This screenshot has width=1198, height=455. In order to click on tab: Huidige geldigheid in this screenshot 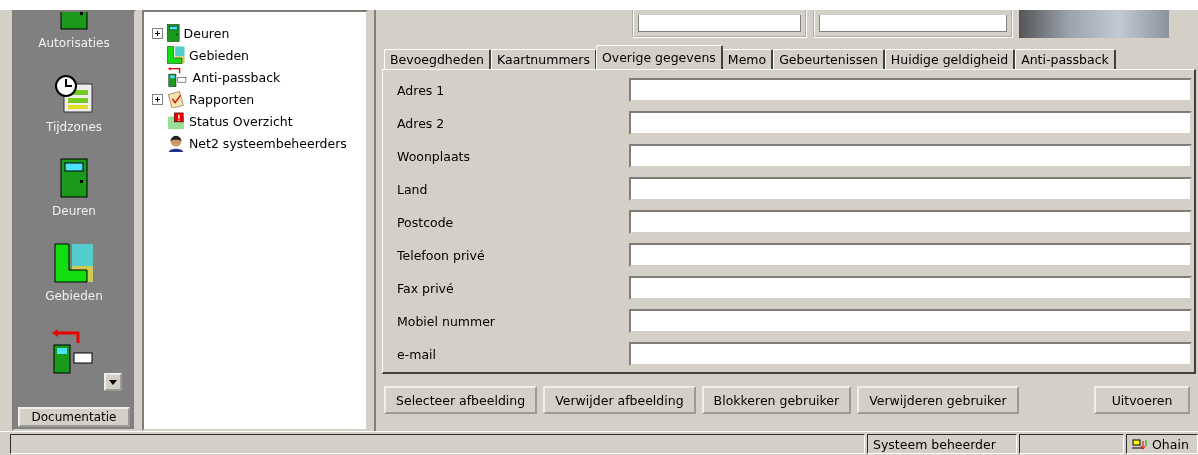, I will do `click(950, 59)`.